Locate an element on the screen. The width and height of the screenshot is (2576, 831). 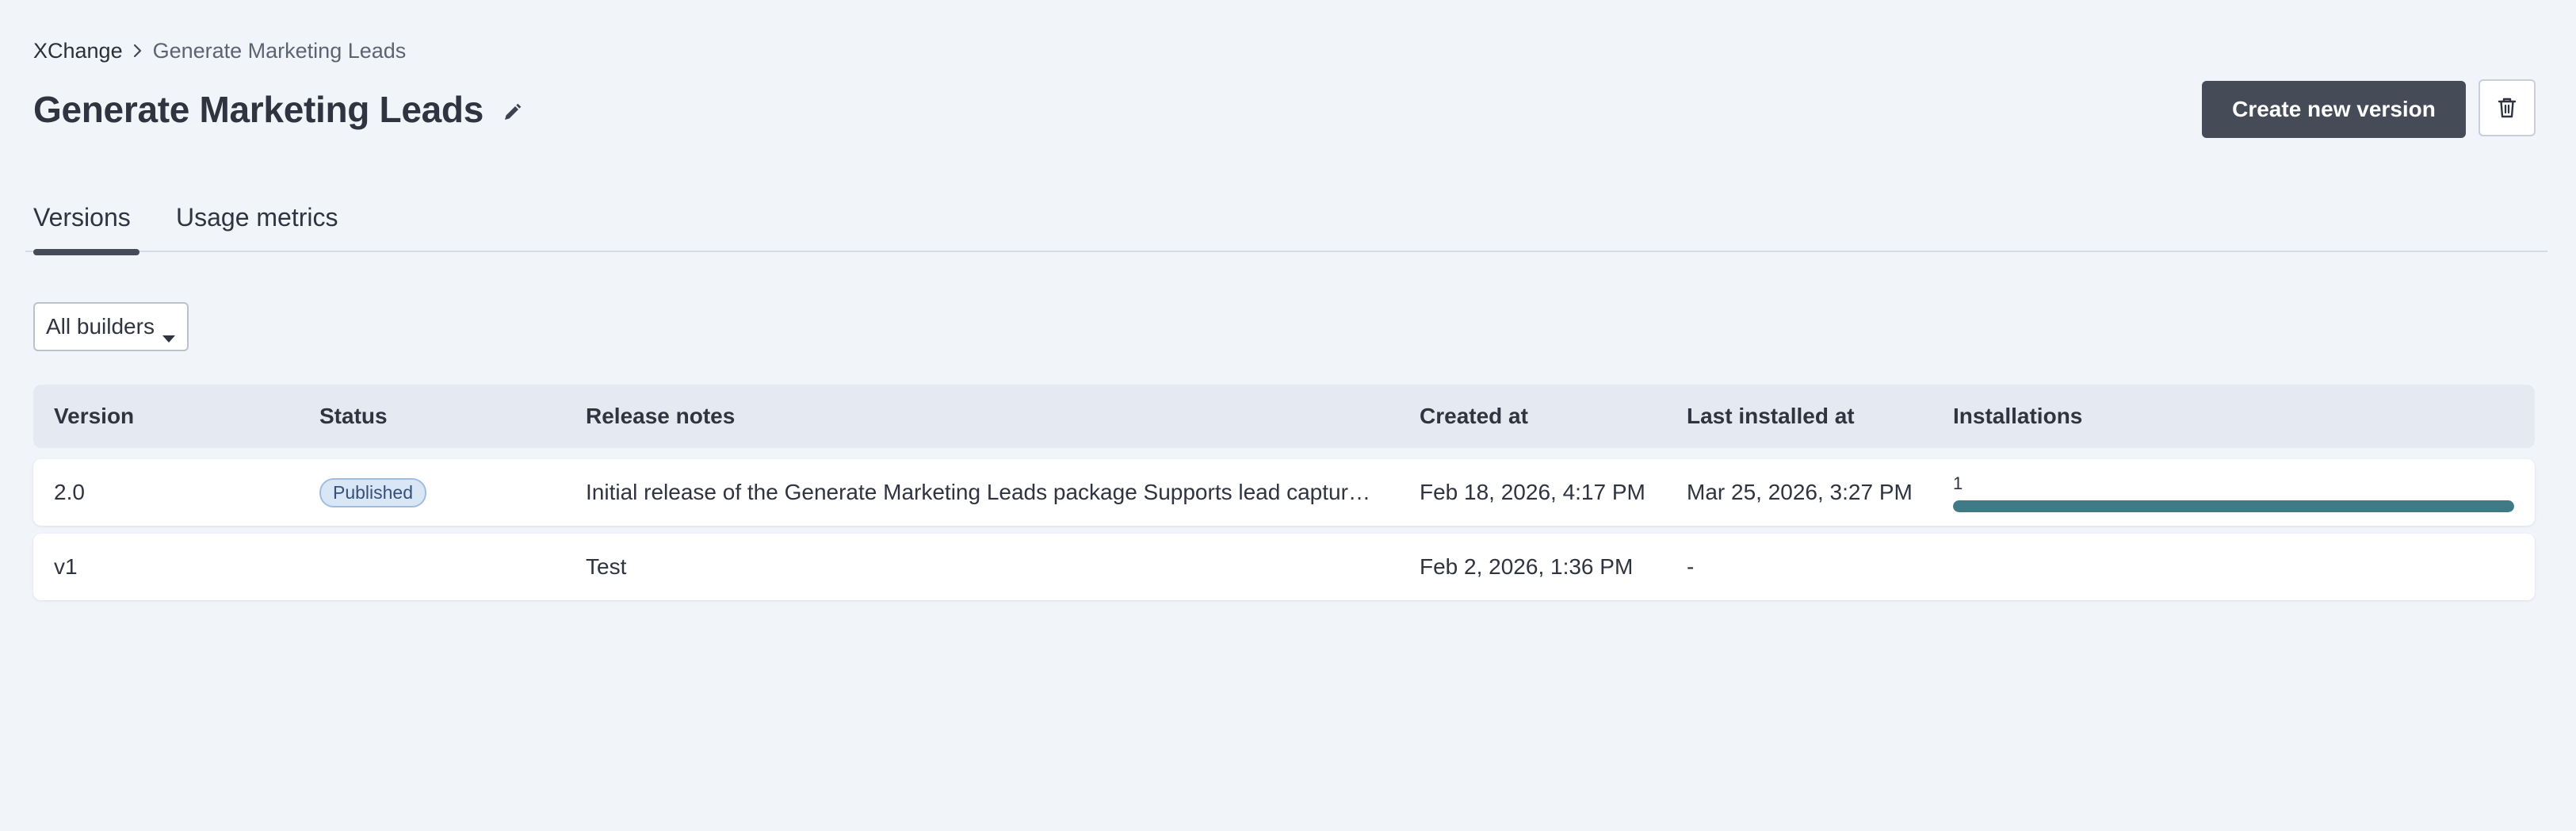
tab-versions: Versions is located at coordinates (86, 229).